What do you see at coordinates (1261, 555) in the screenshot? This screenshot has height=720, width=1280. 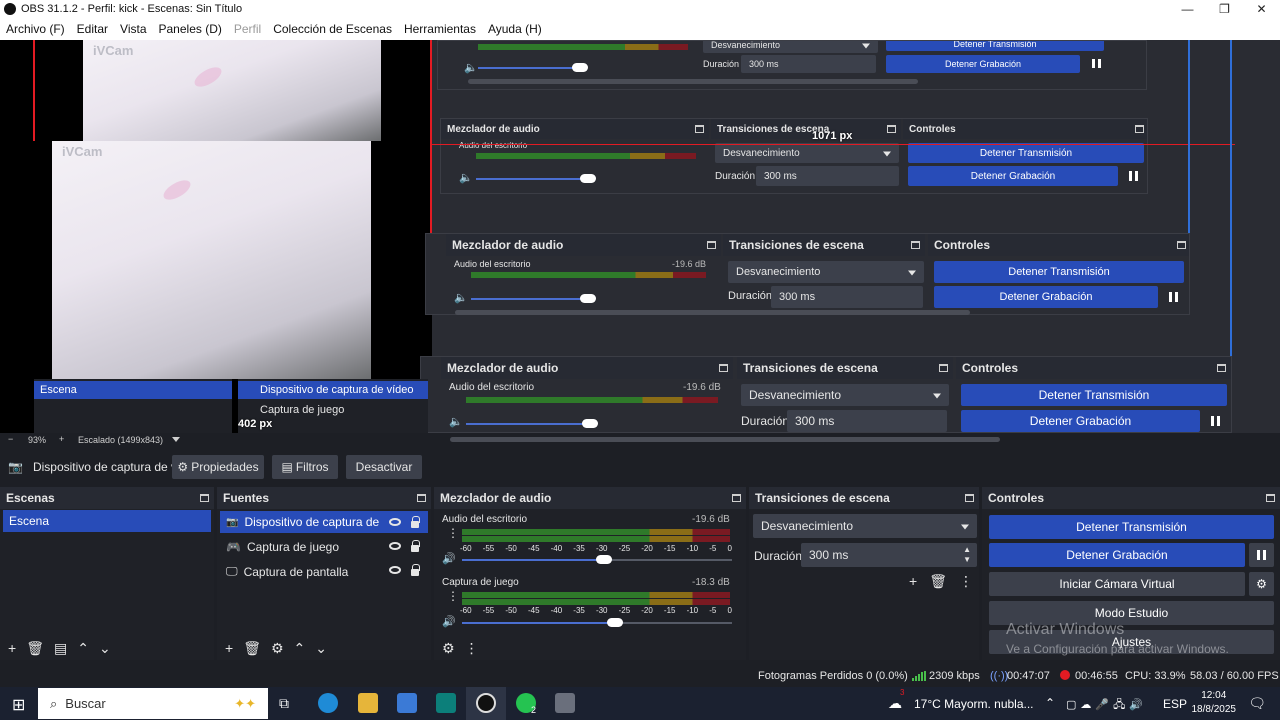 I see `pause-record-button` at bounding box center [1261, 555].